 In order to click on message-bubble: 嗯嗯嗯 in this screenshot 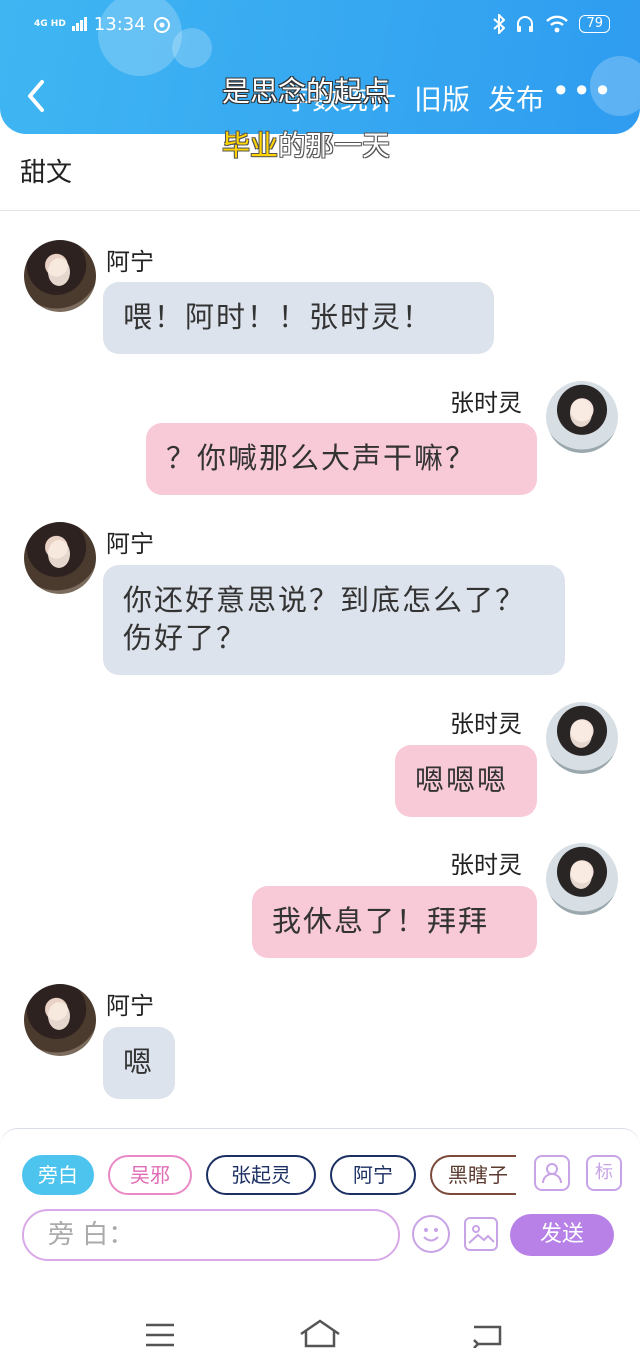, I will do `click(466, 781)`.